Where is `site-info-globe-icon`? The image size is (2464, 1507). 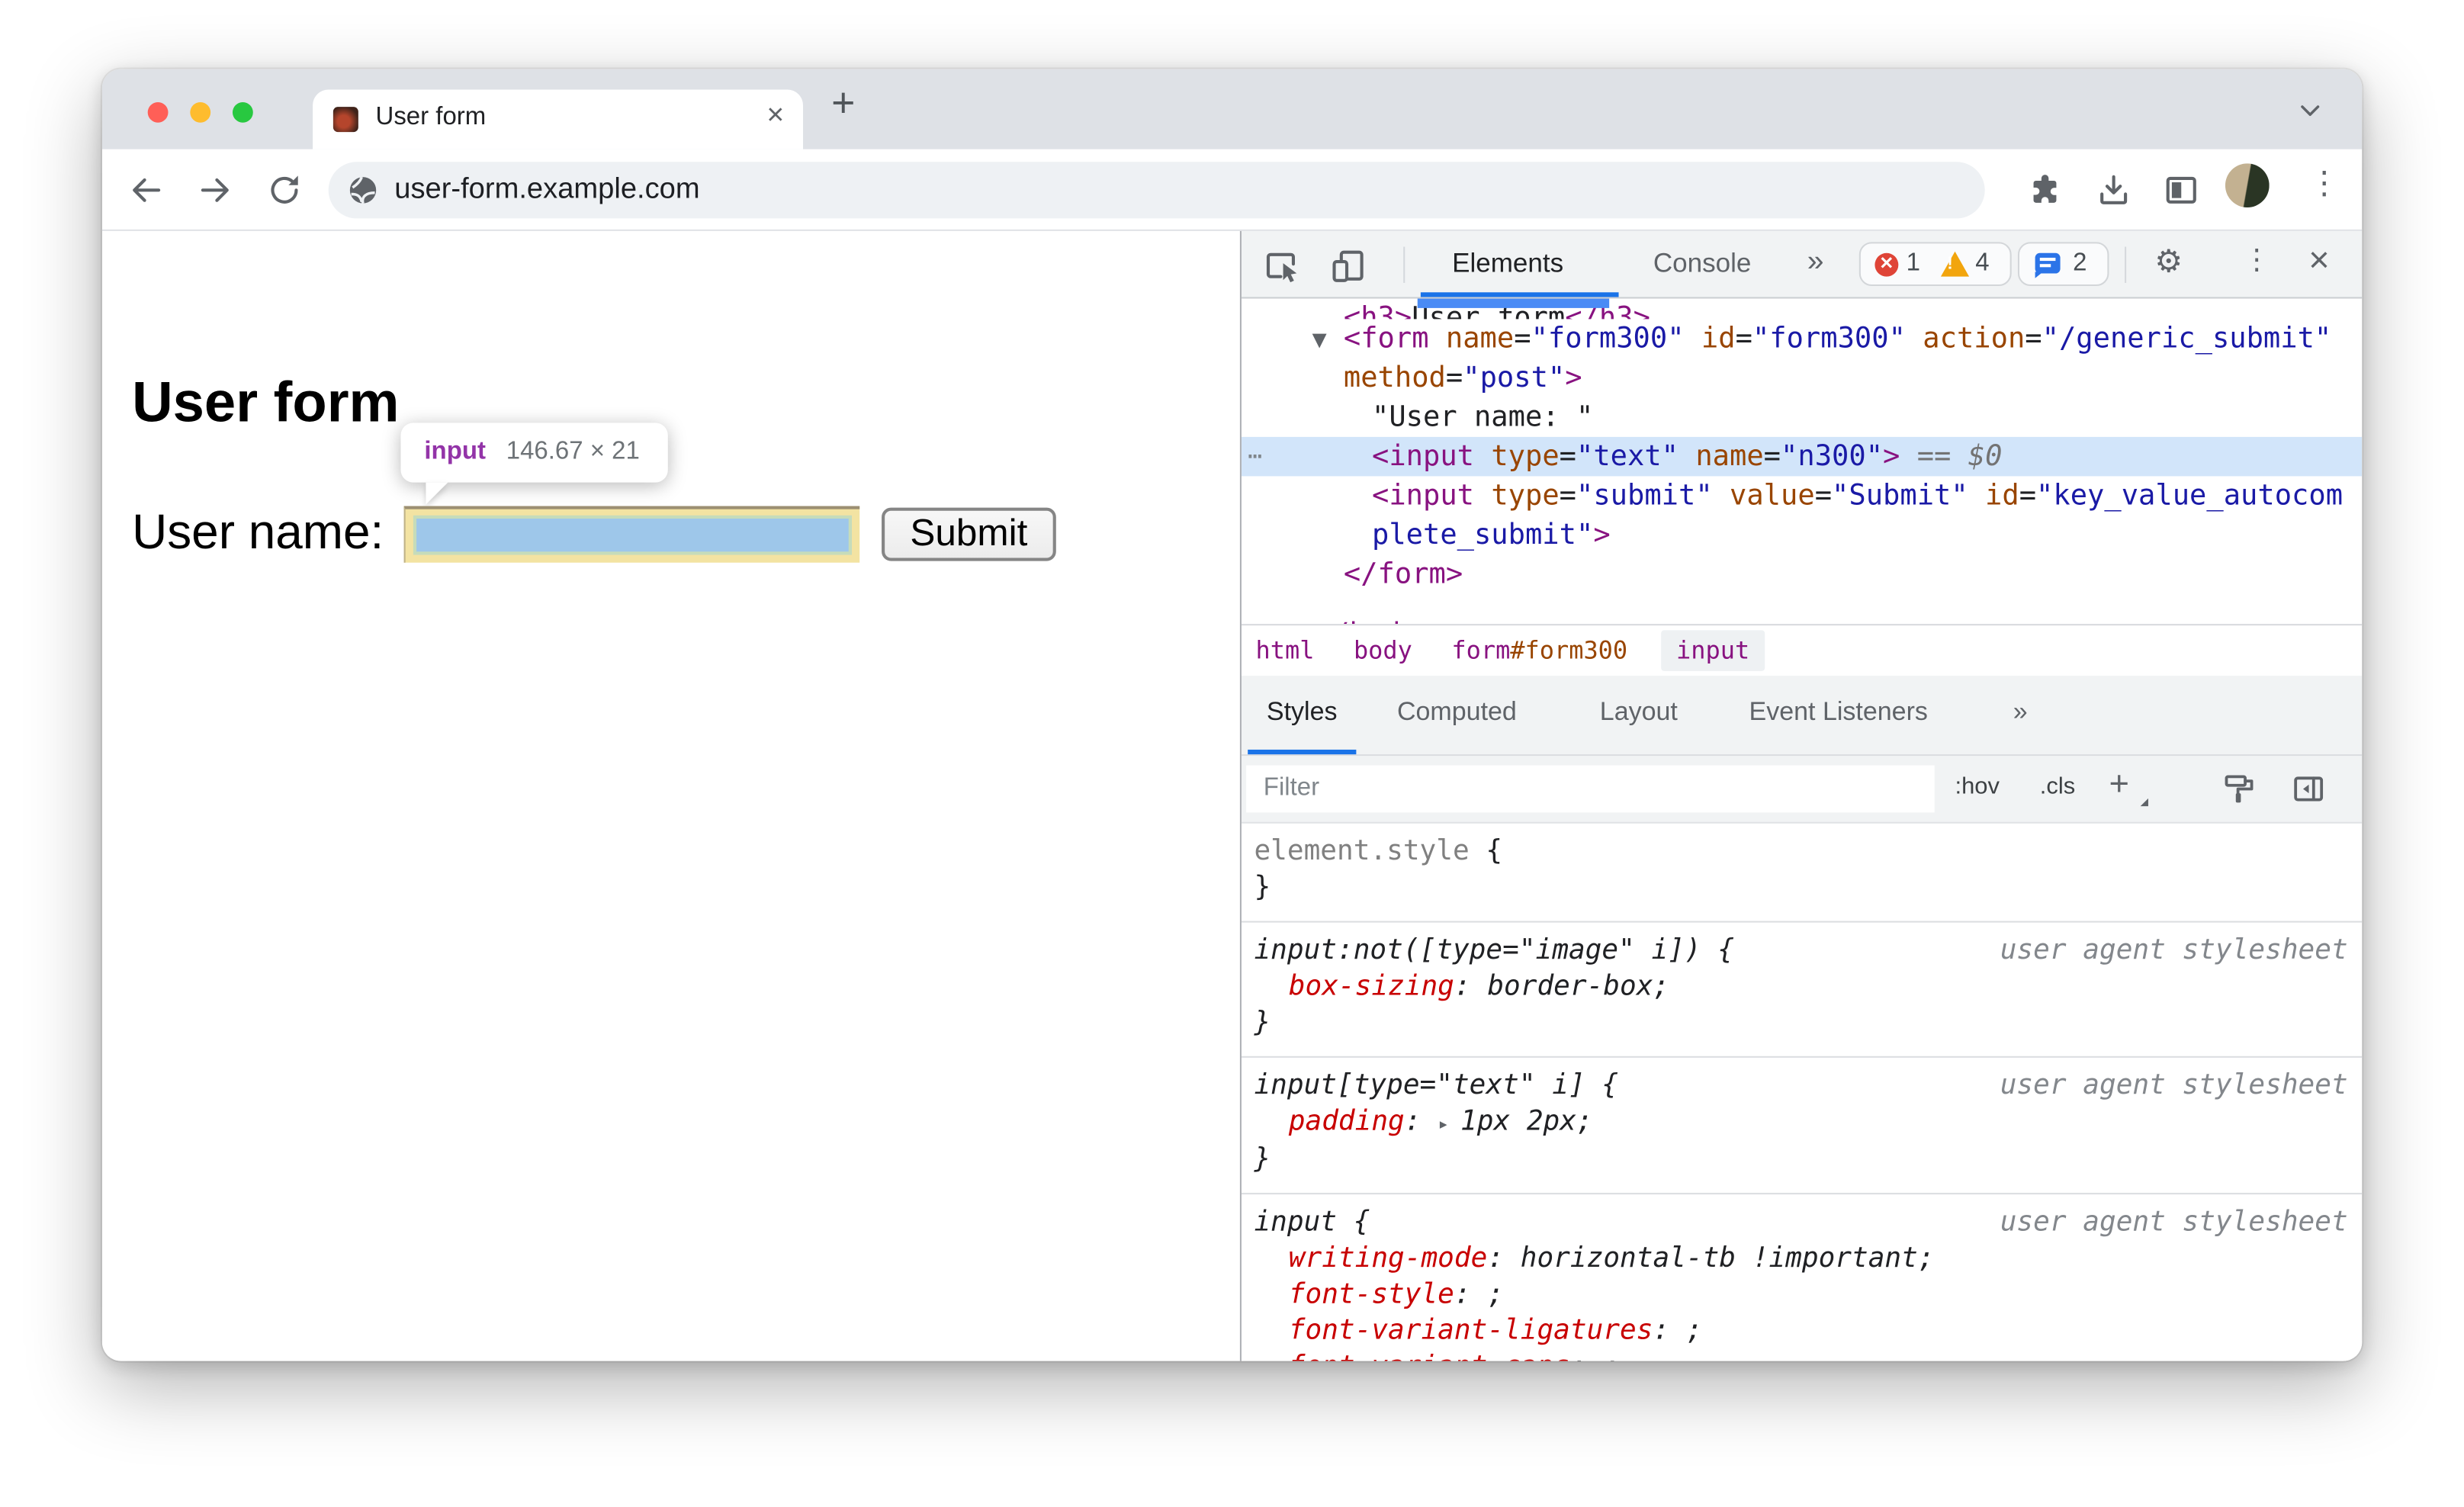
site-info-globe-icon is located at coordinates (362, 190).